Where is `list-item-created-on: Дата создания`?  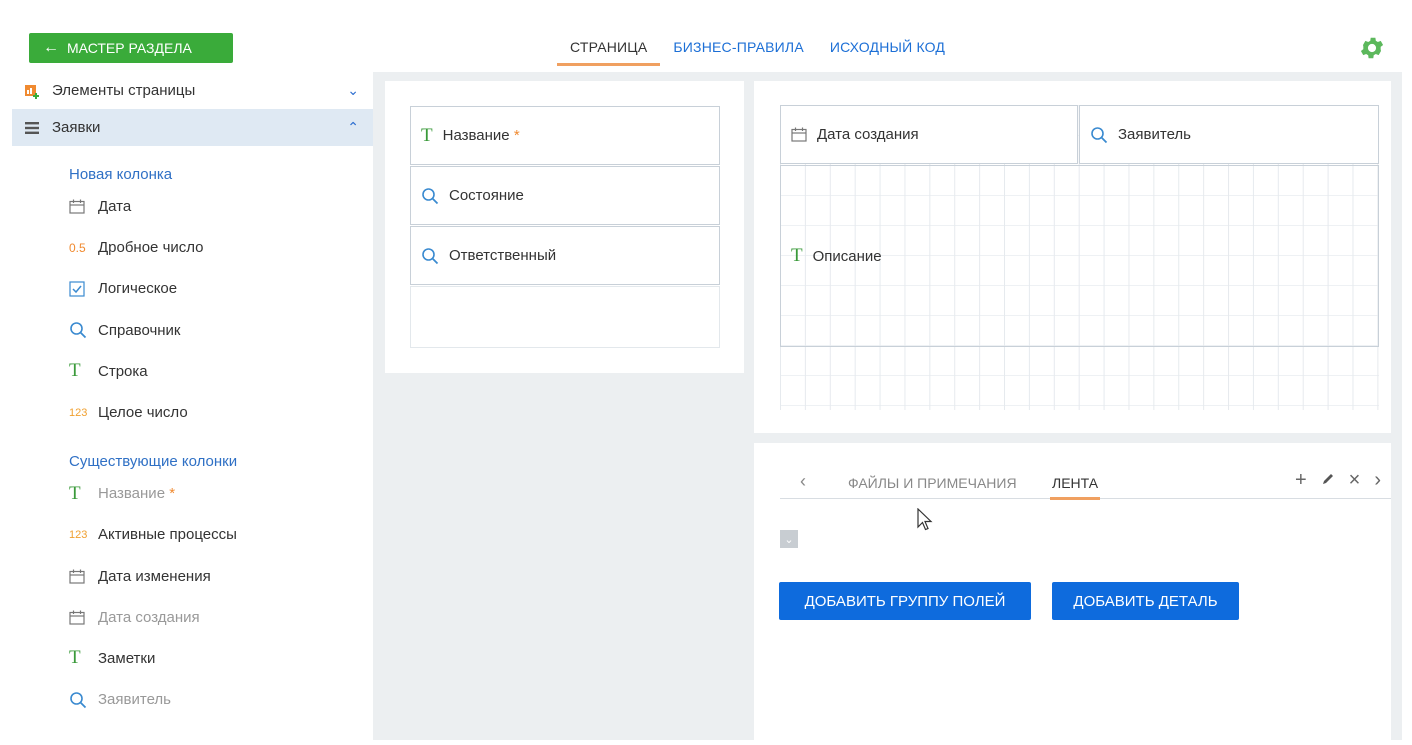
list-item-created-on: Дата создания is located at coordinates (221, 617).